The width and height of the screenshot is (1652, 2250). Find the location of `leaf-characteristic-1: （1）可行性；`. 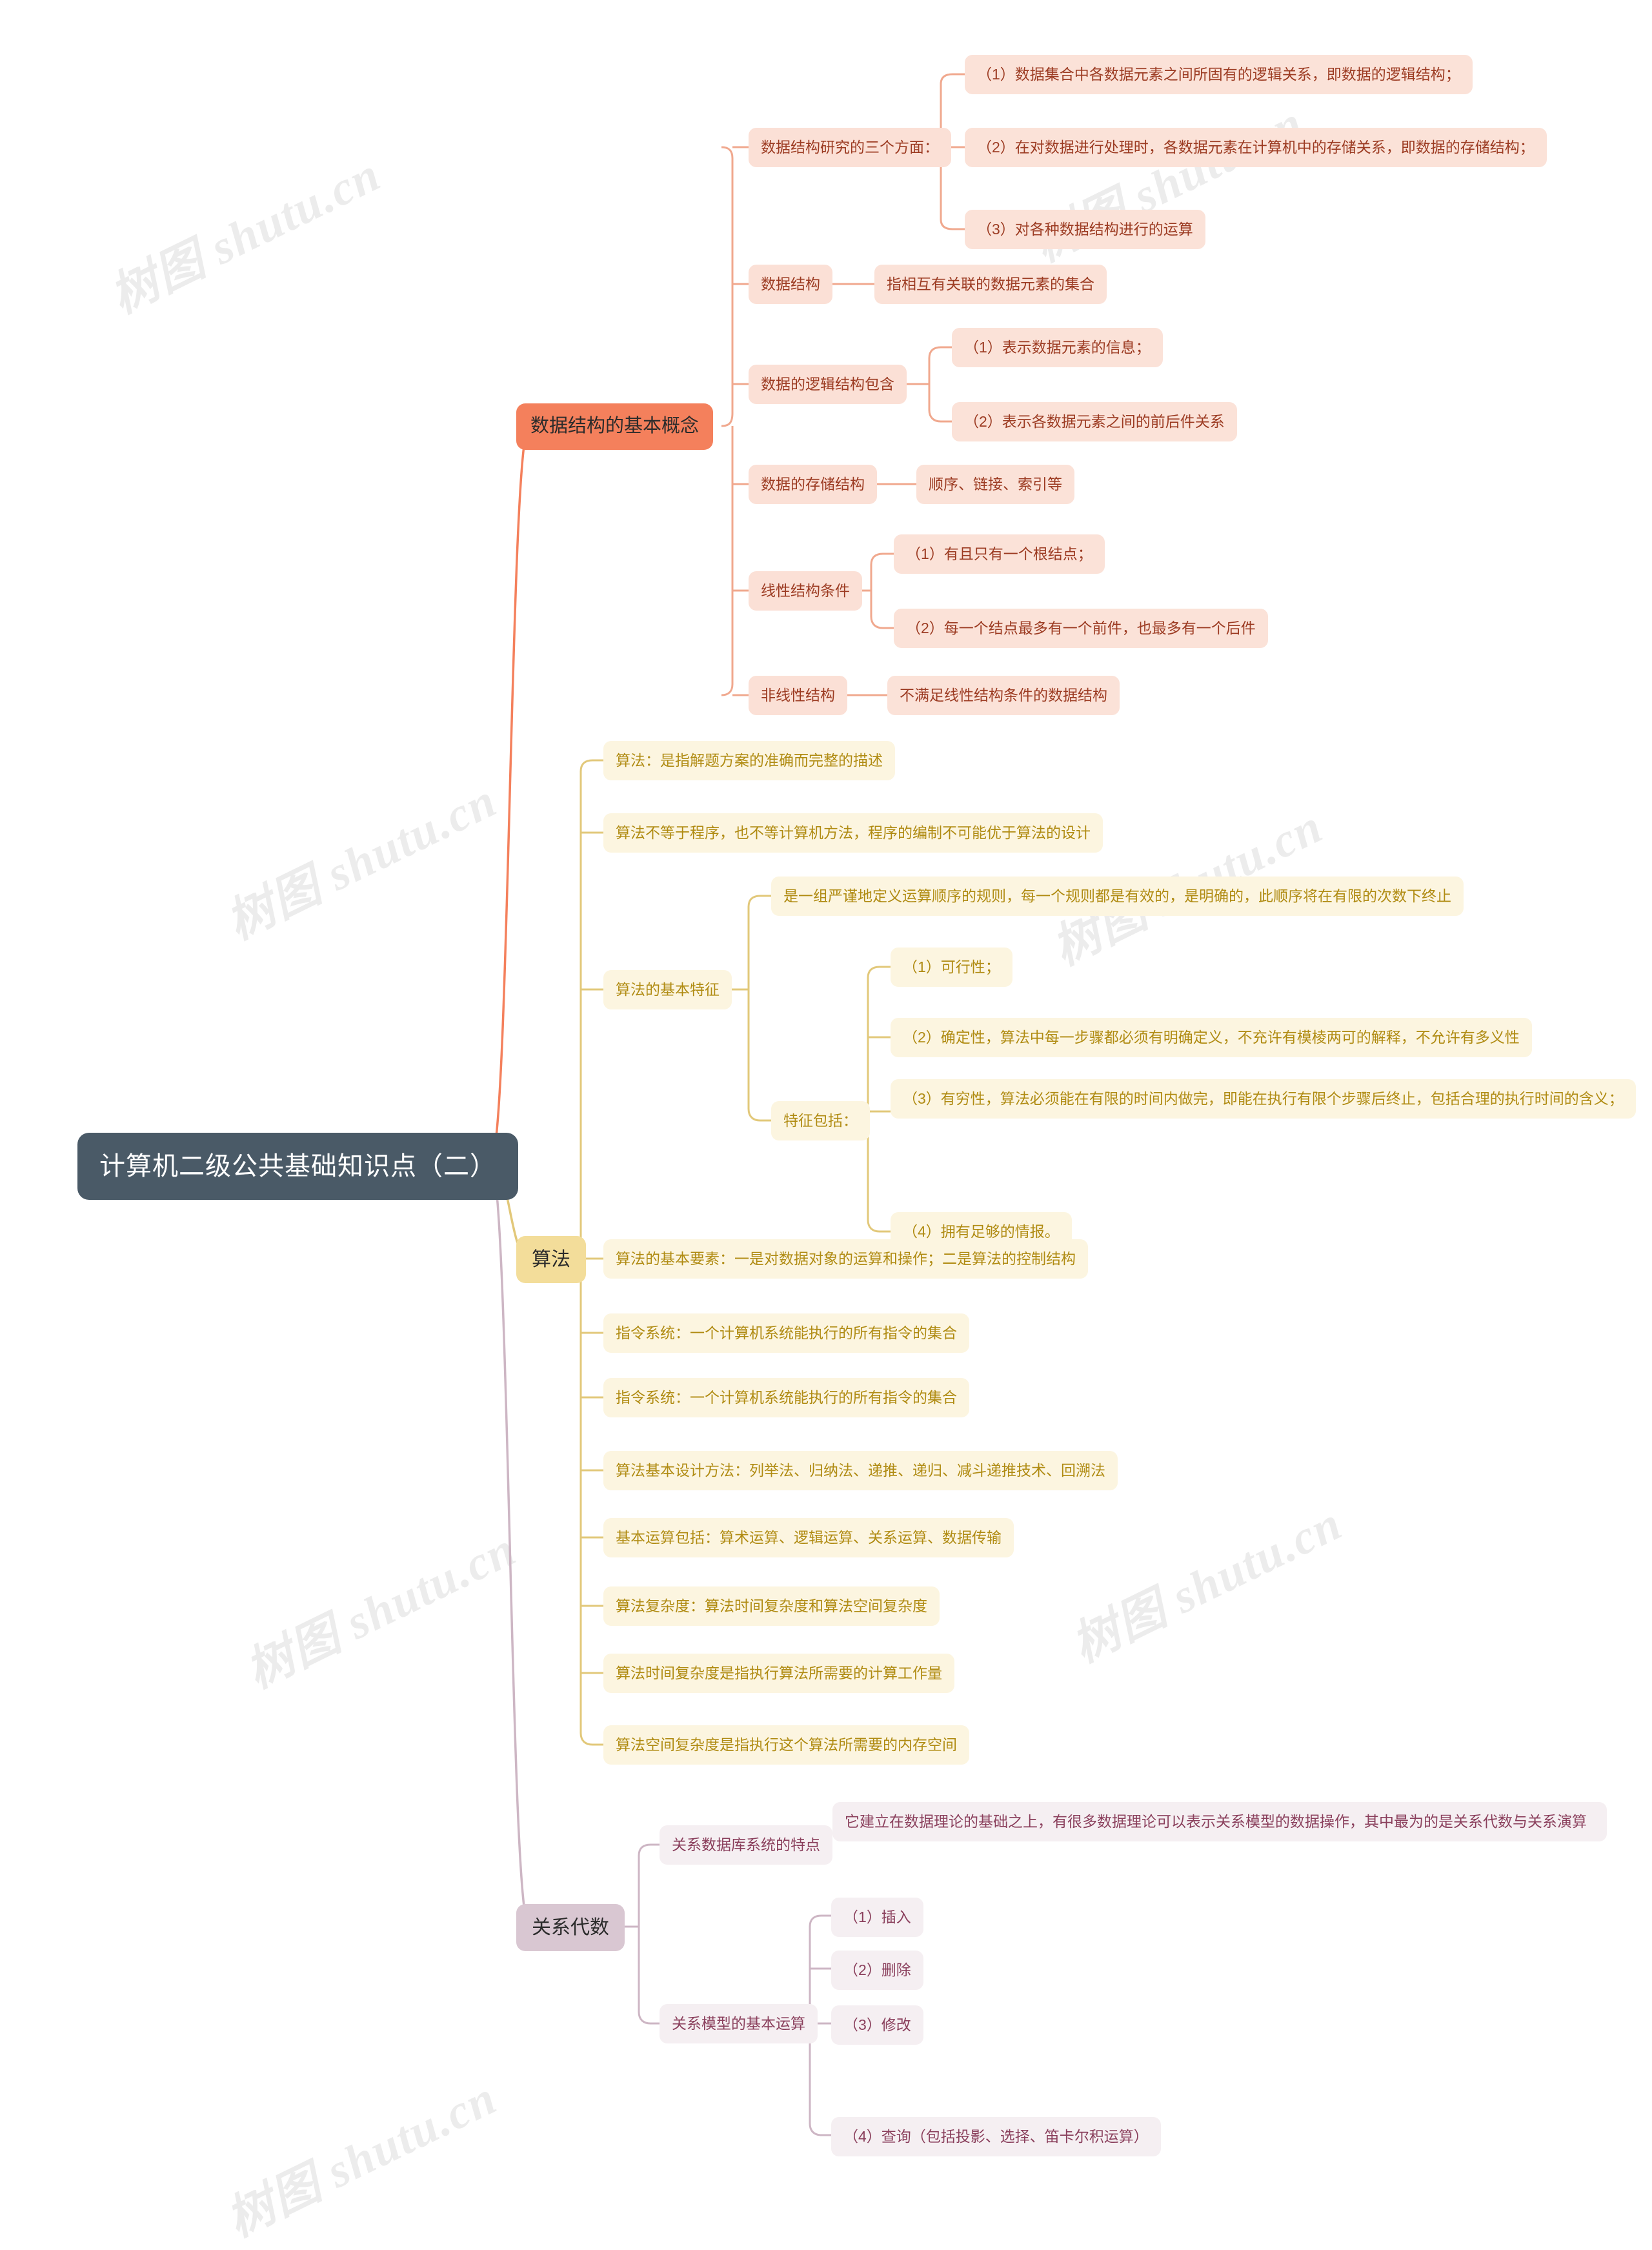

leaf-characteristic-1: （1）可行性； is located at coordinates (951, 967).